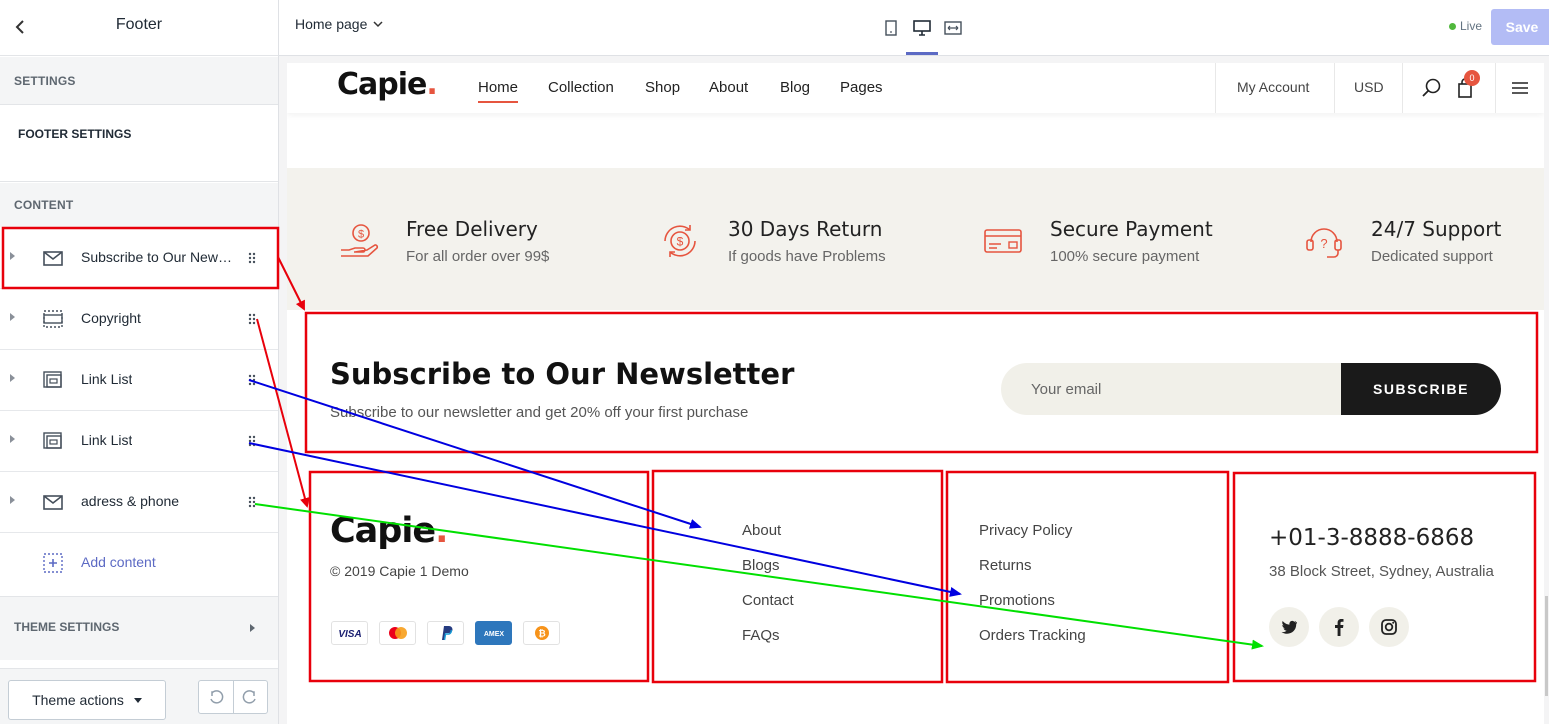 The image size is (1549, 724). What do you see at coordinates (498, 102) in the screenshot?
I see `nav-active-underline` at bounding box center [498, 102].